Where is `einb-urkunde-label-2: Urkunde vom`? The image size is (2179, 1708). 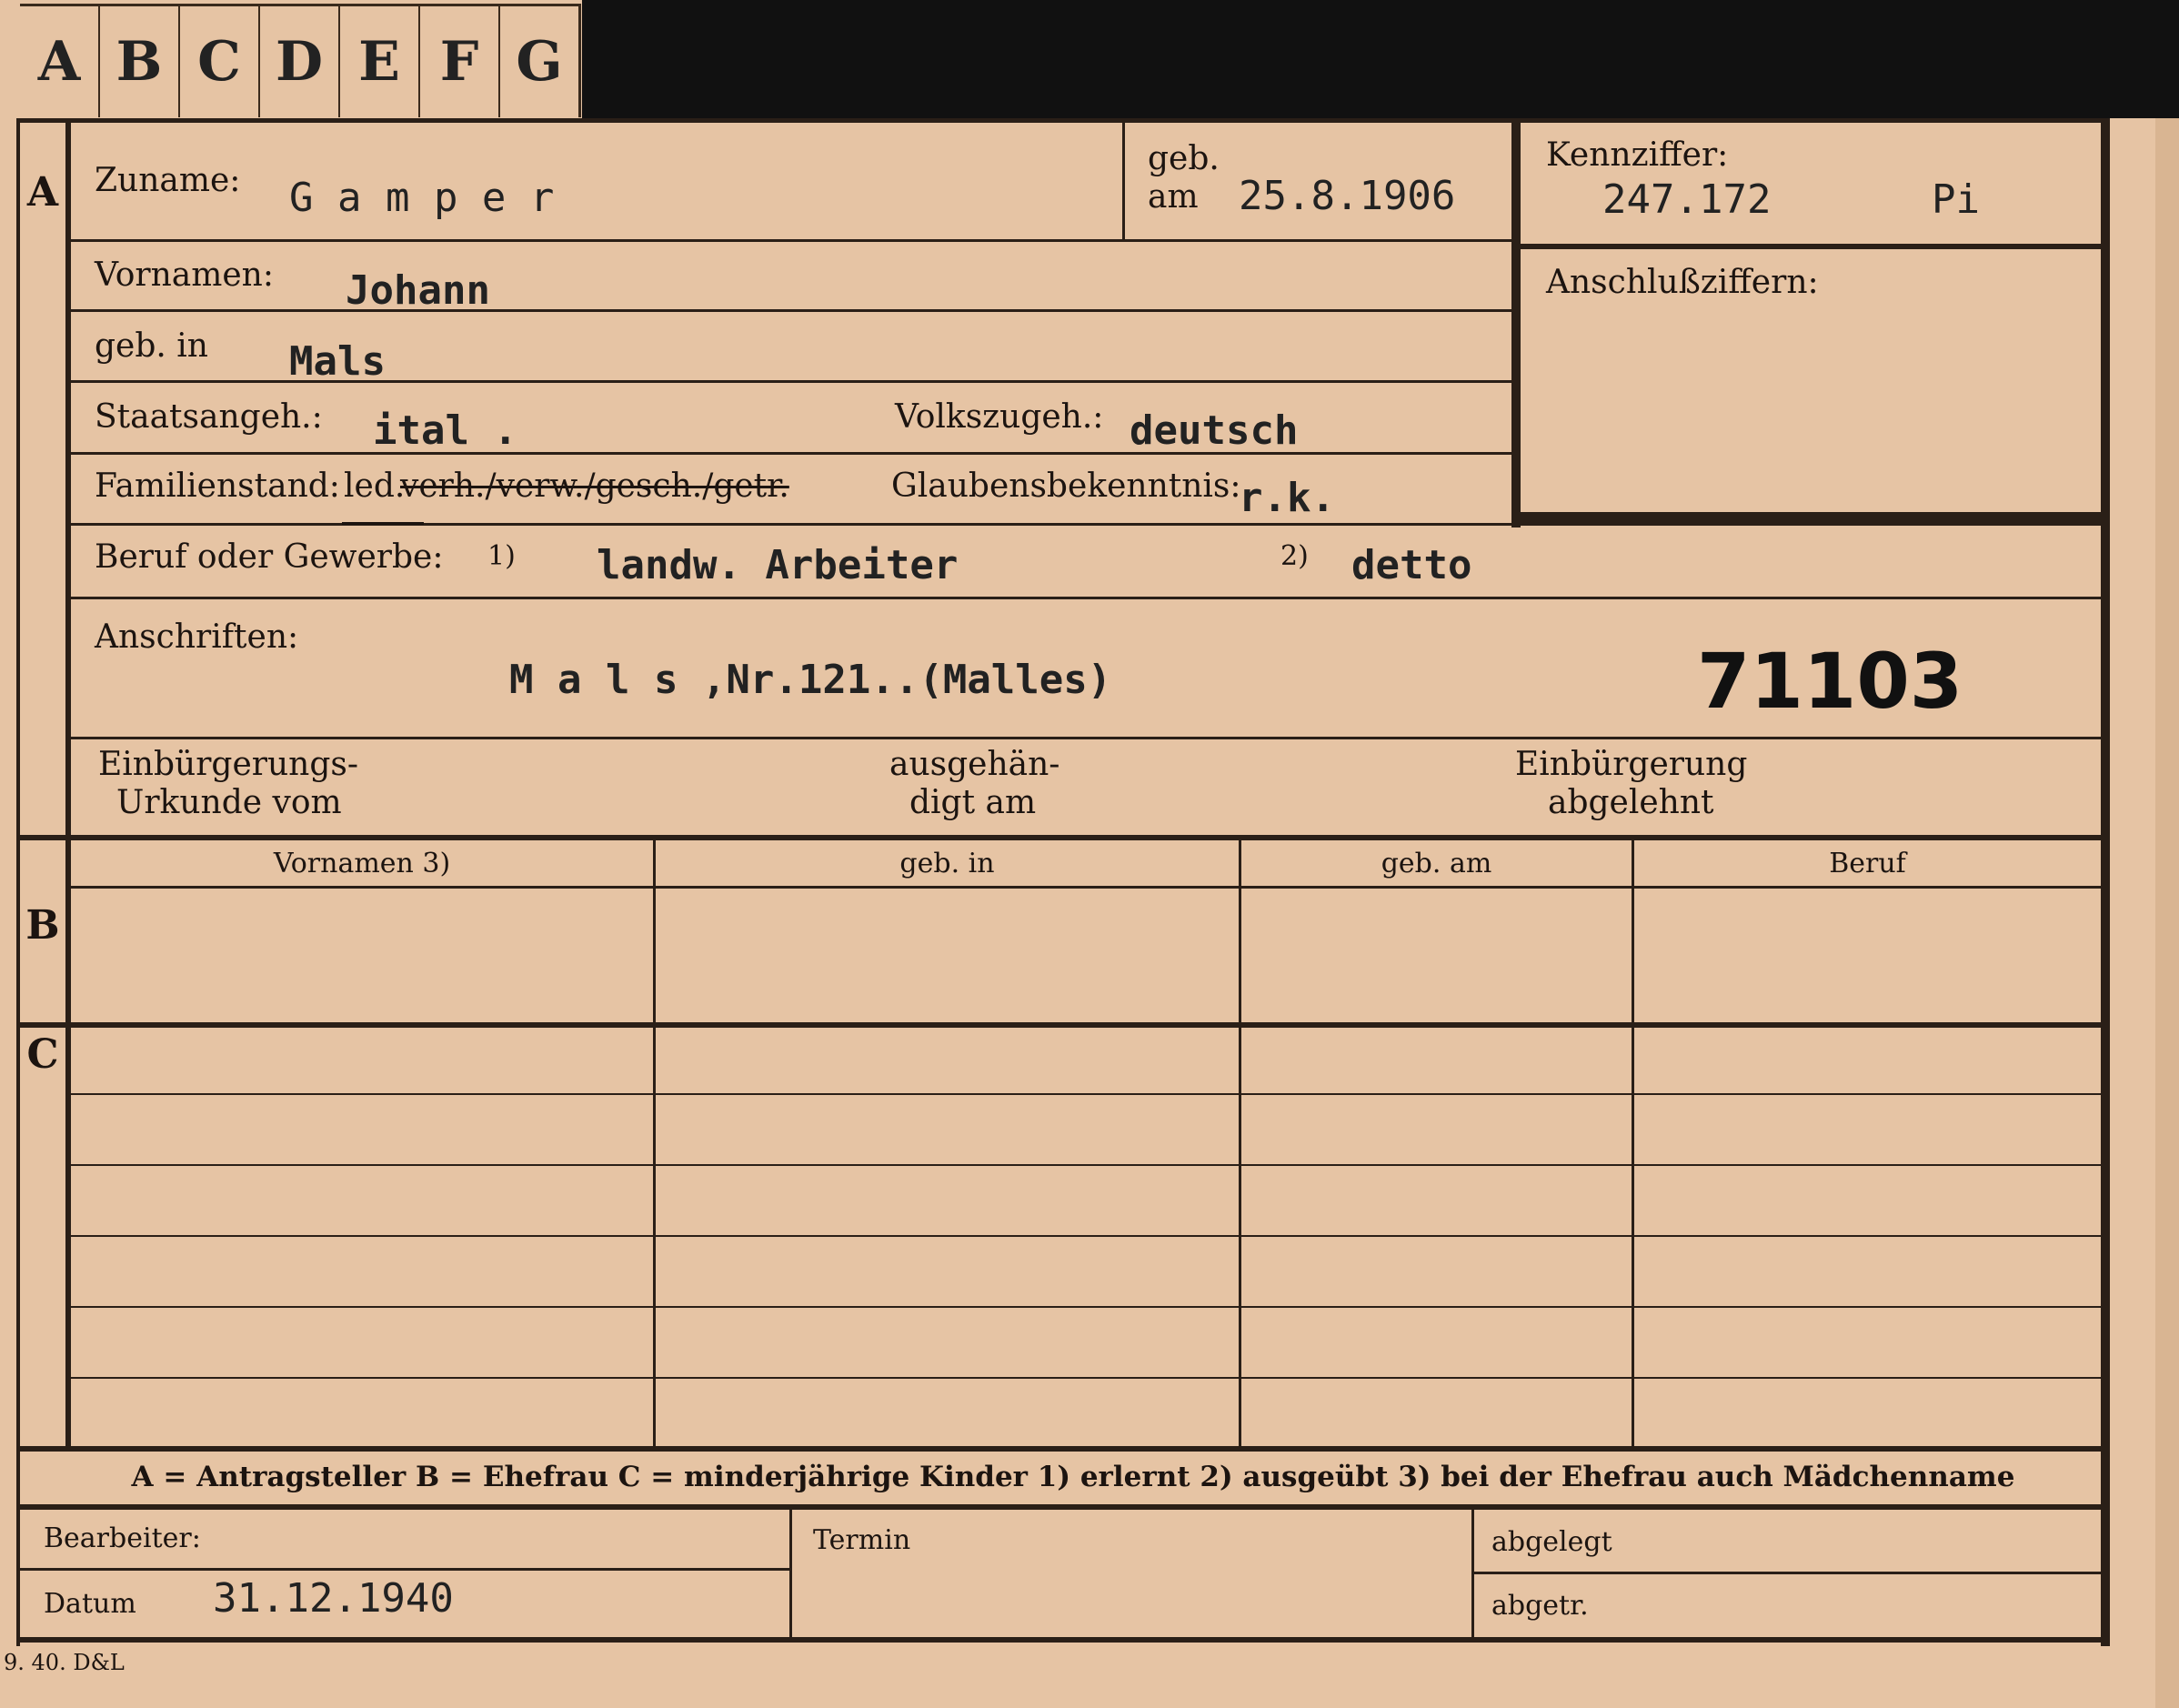 einb-urkunde-label-2: Urkunde vom is located at coordinates (229, 802).